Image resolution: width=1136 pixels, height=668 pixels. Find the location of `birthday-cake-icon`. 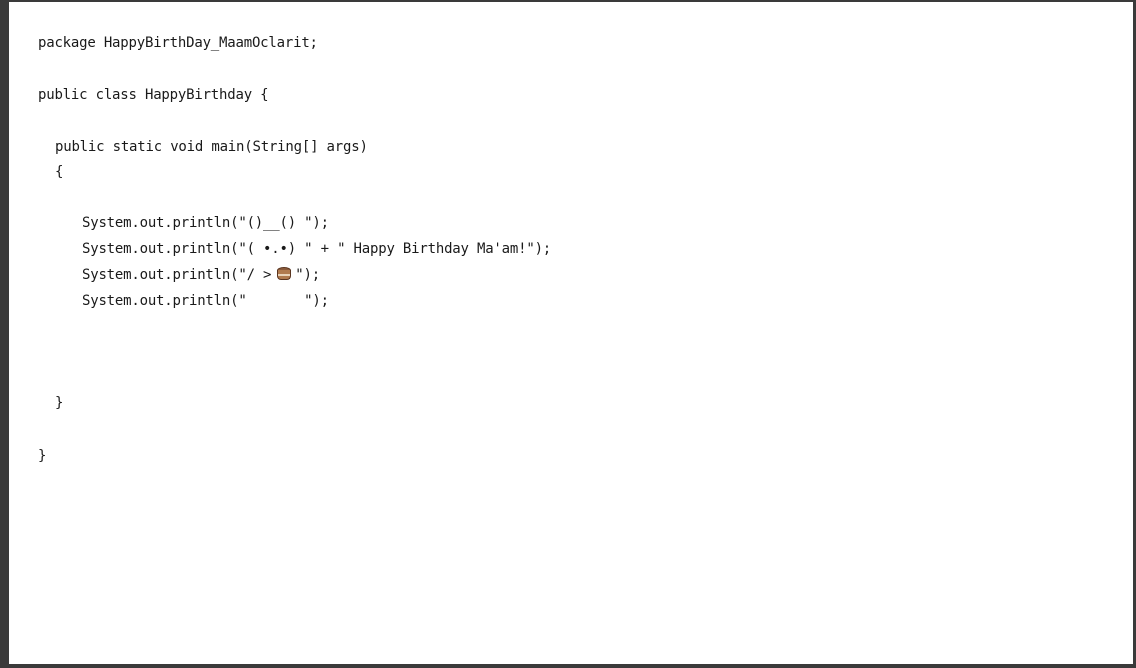

birthday-cake-icon is located at coordinates (283, 274).